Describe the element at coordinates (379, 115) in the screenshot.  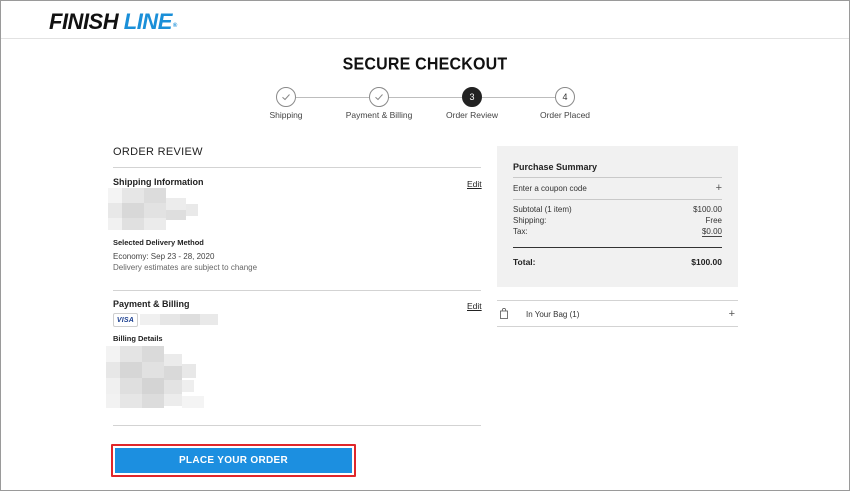
I see `step-label-payment: Payment & Billing` at that location.